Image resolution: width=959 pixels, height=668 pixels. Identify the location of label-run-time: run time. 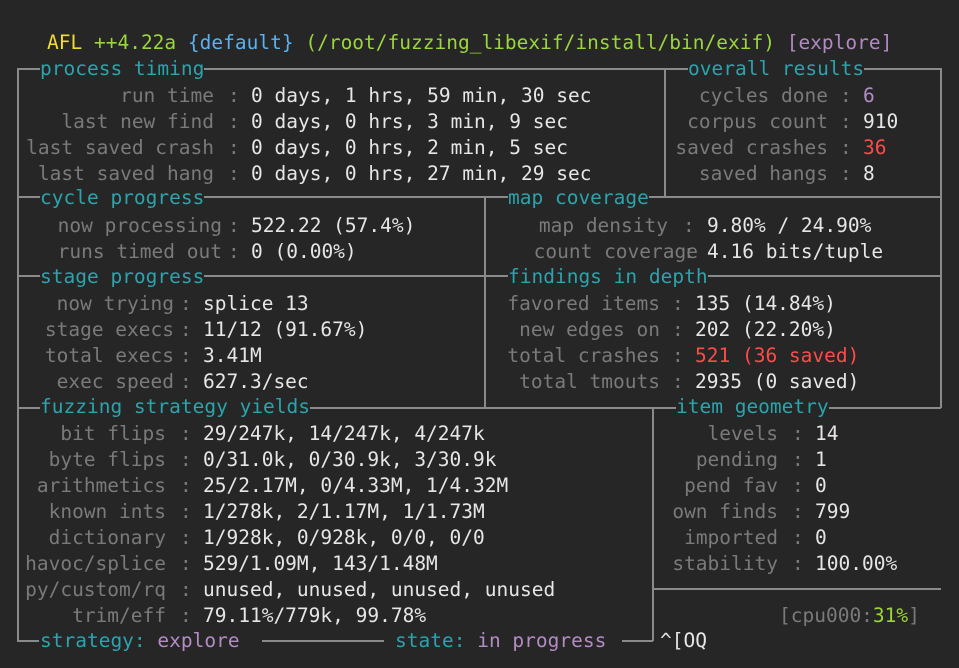
(167, 95).